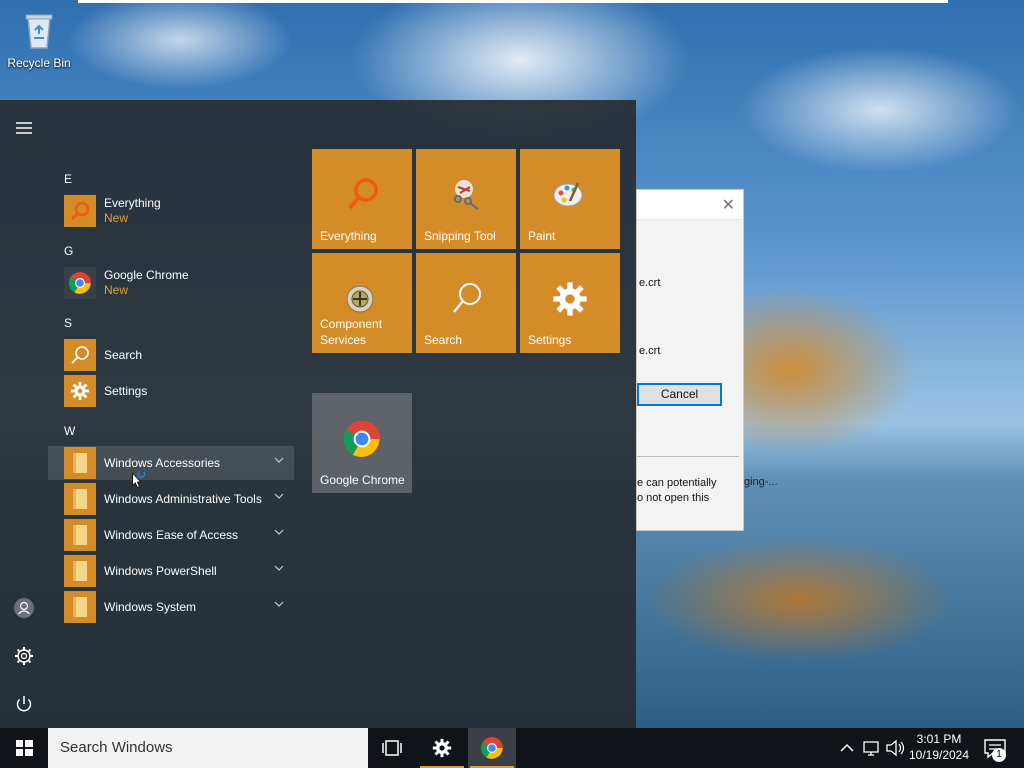  I want to click on settings-gear-icon, so click(24, 656).